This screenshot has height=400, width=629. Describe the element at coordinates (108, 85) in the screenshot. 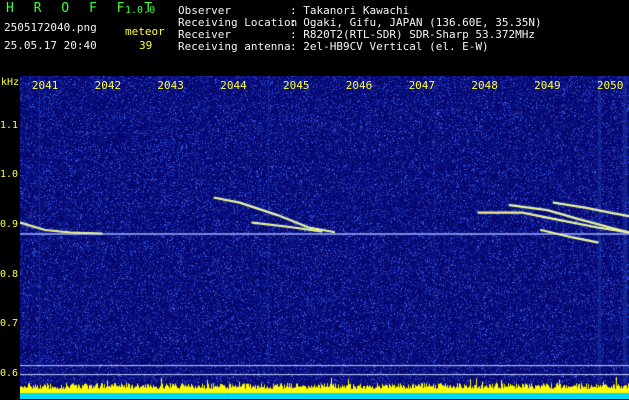

I see `x-tick-label: 2042` at that location.